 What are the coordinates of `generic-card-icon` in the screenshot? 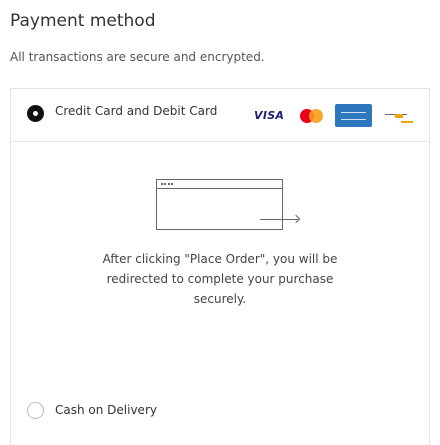 It's located at (397, 115).